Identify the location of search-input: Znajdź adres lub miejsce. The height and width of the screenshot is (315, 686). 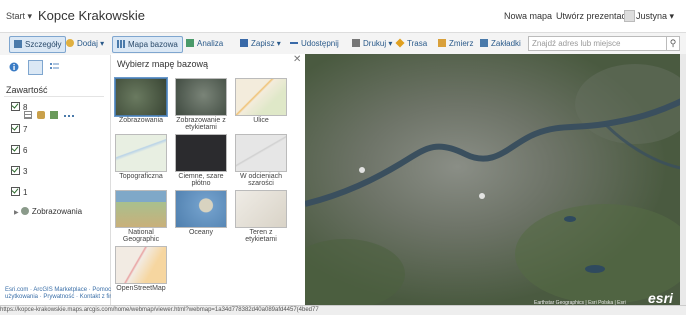
(598, 43).